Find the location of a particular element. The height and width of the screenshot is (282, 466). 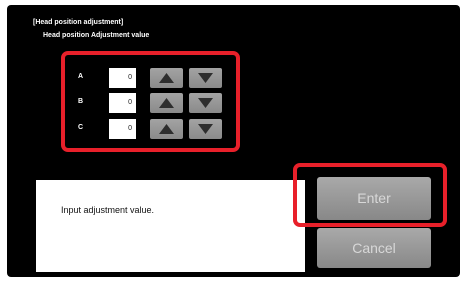

enter-button: Enter is located at coordinates (374, 198).